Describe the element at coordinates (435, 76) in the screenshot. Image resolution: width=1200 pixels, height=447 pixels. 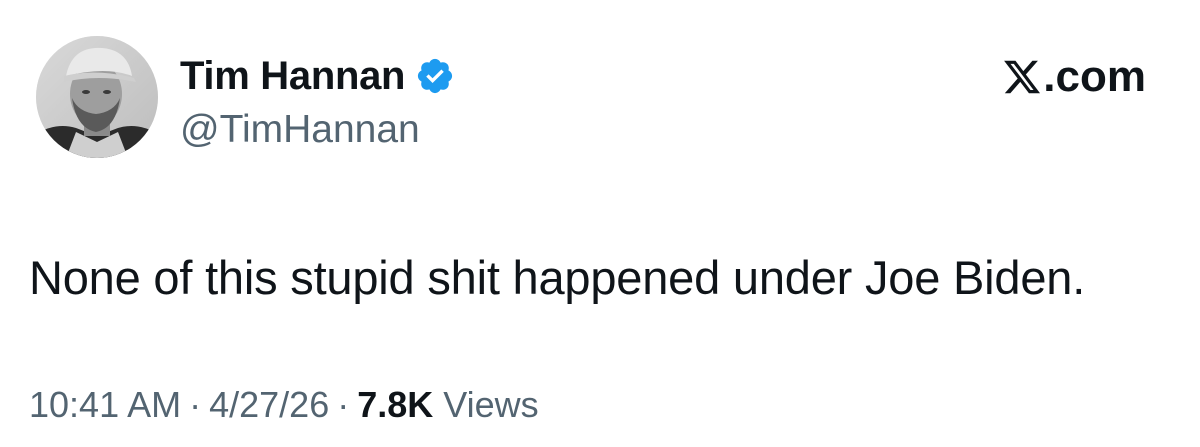
I see `verified-badge-icon` at that location.